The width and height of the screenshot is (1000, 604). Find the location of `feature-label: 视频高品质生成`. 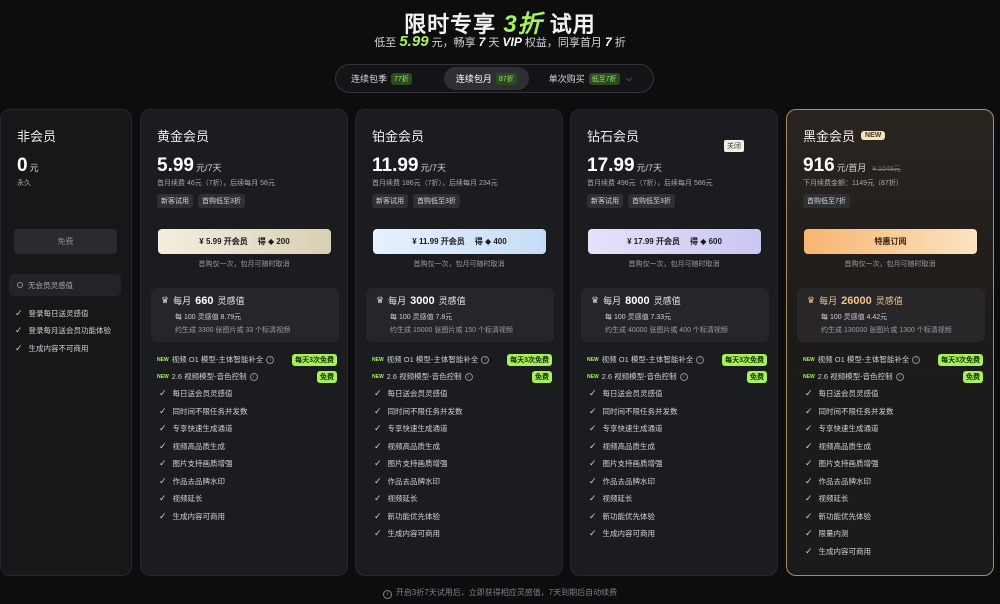

feature-label: 视频高品质生成 is located at coordinates (414, 446).